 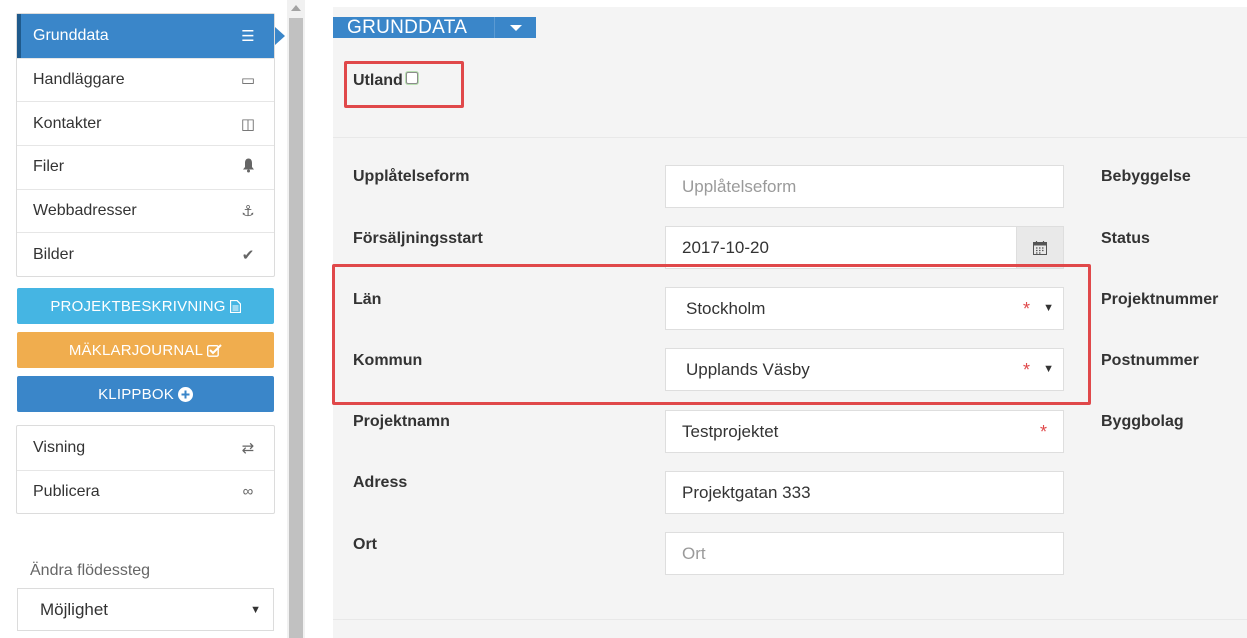 What do you see at coordinates (145, 491) in the screenshot?
I see `sidebar-item-publicera: Publicera ∞` at bounding box center [145, 491].